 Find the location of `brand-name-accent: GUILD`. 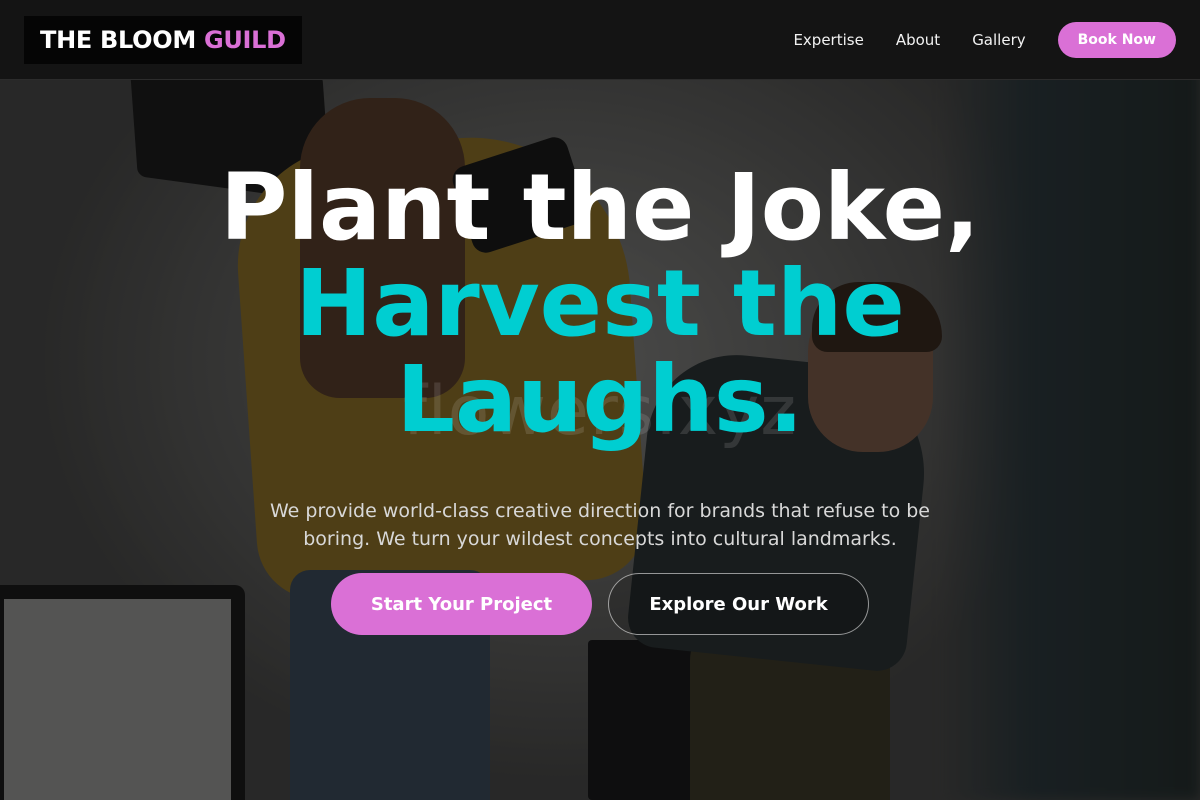

brand-name-accent: GUILD is located at coordinates (244, 40).